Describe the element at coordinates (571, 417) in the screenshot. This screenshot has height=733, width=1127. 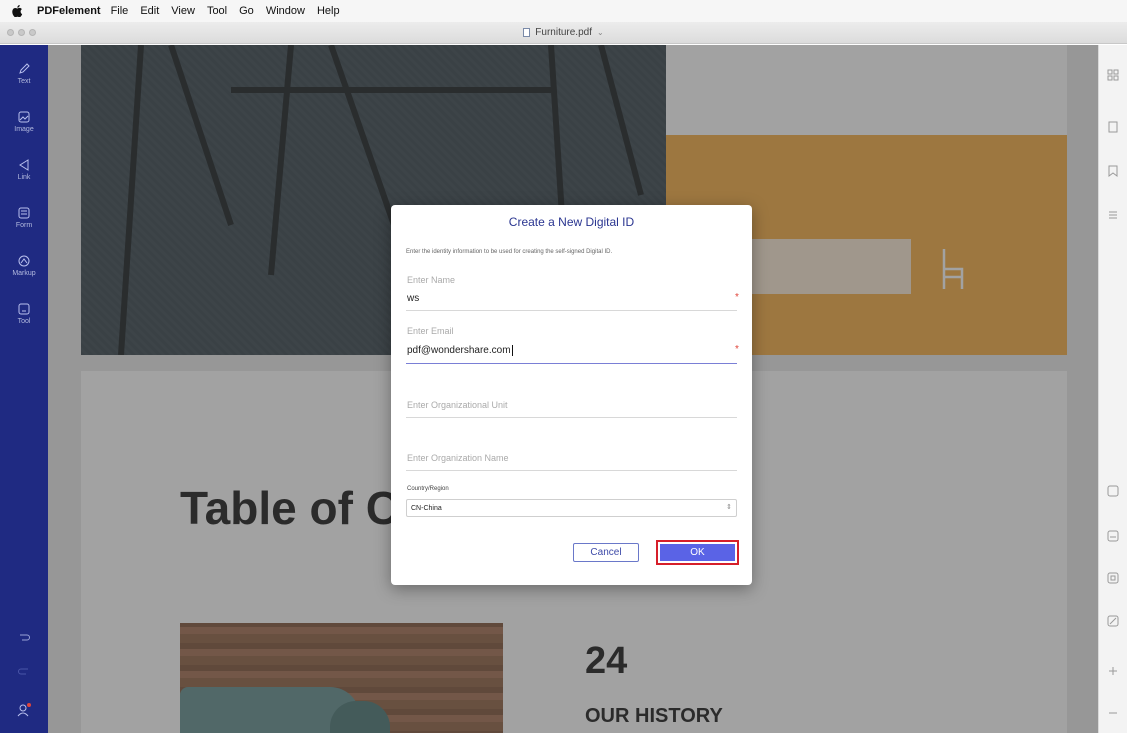
I see `org-unit-underline` at that location.